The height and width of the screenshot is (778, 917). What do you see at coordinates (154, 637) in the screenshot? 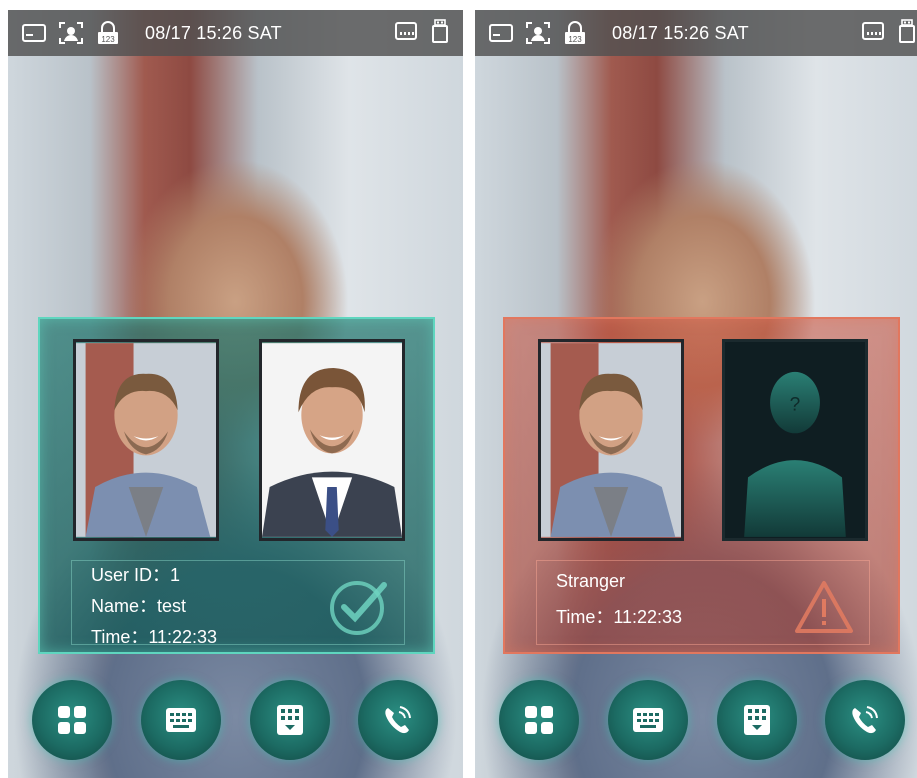
I see `verify-time-text: Time：11:22:33` at bounding box center [154, 637].